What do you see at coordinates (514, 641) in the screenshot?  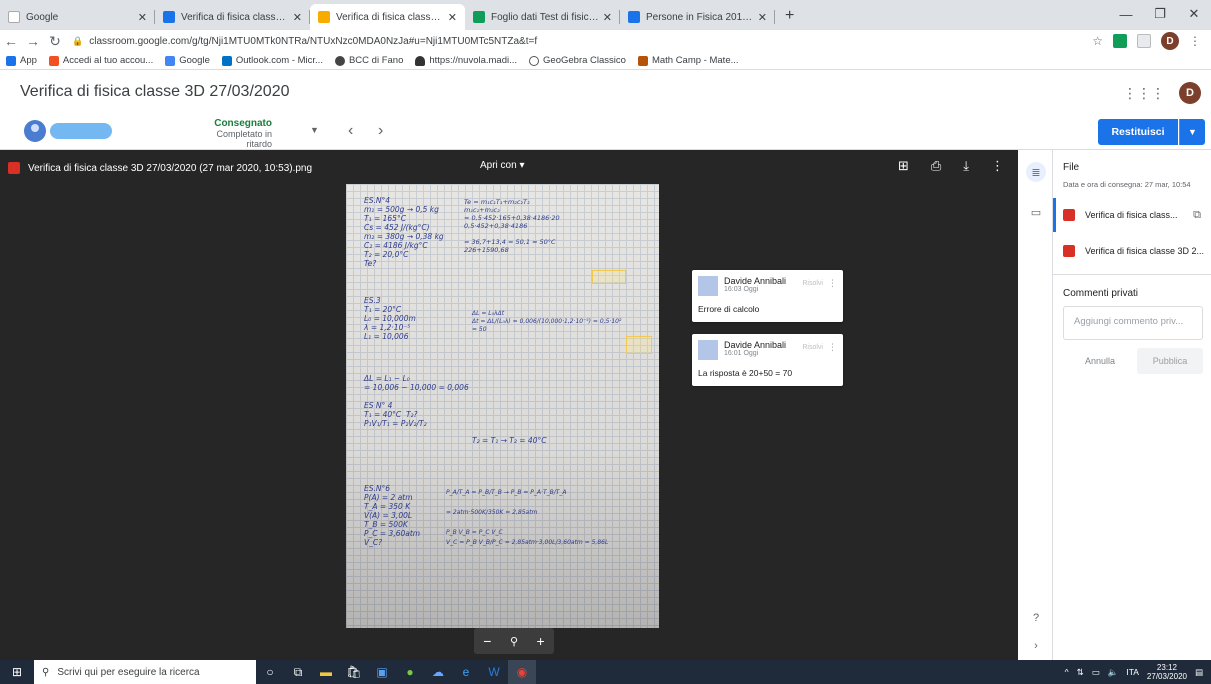 I see `zoom-icon: ⚲` at bounding box center [514, 641].